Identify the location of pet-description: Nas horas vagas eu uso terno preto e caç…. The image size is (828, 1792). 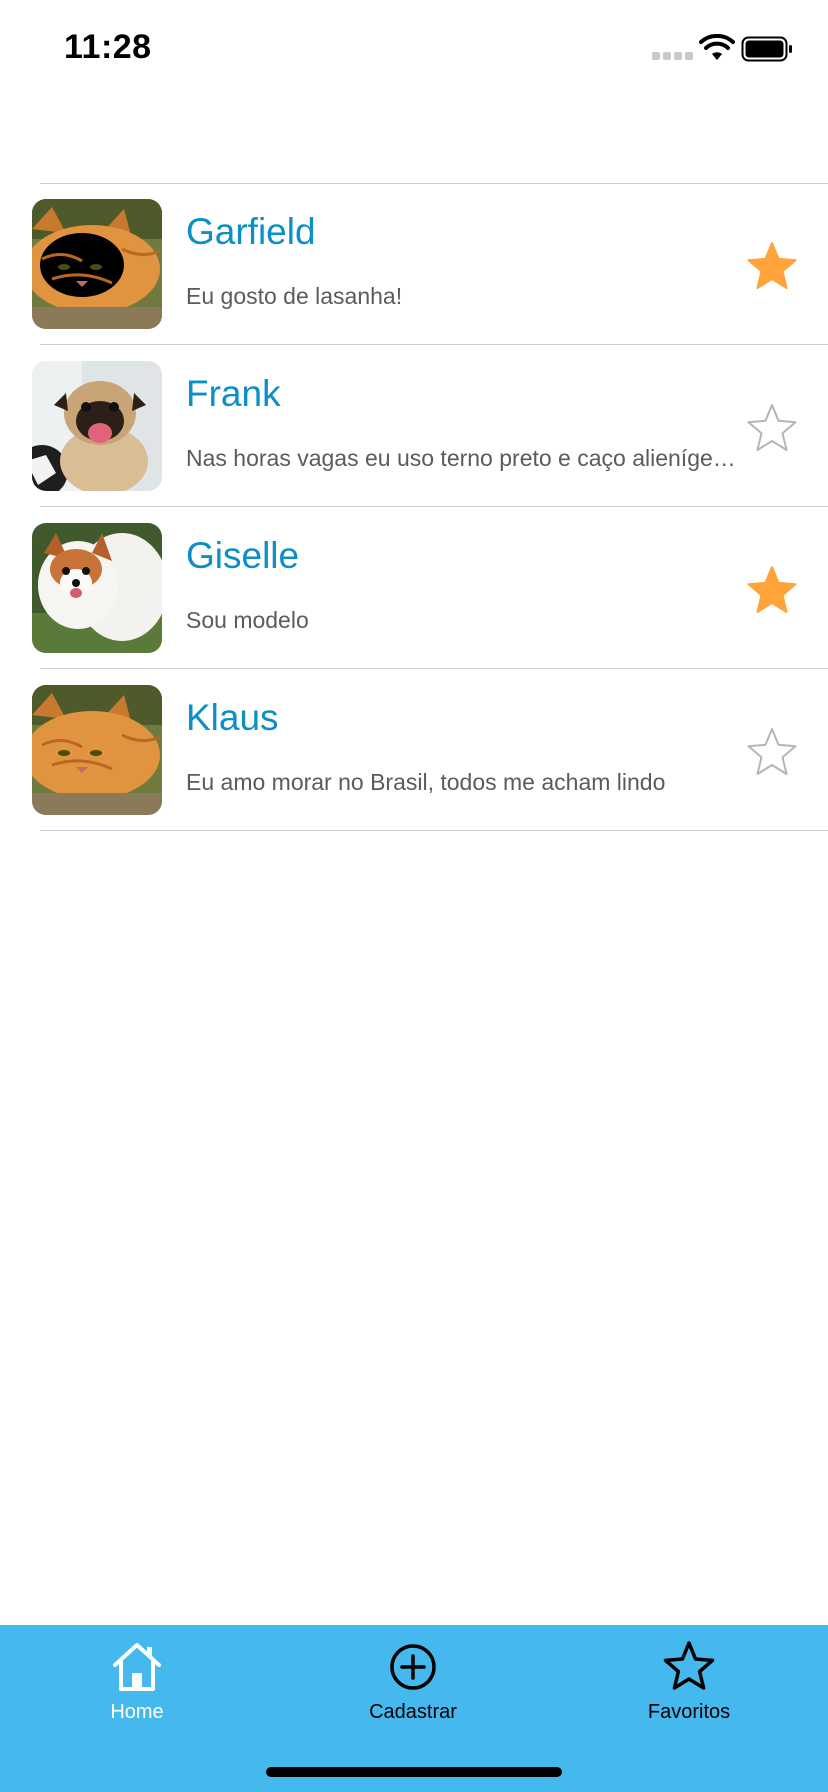
(462, 458).